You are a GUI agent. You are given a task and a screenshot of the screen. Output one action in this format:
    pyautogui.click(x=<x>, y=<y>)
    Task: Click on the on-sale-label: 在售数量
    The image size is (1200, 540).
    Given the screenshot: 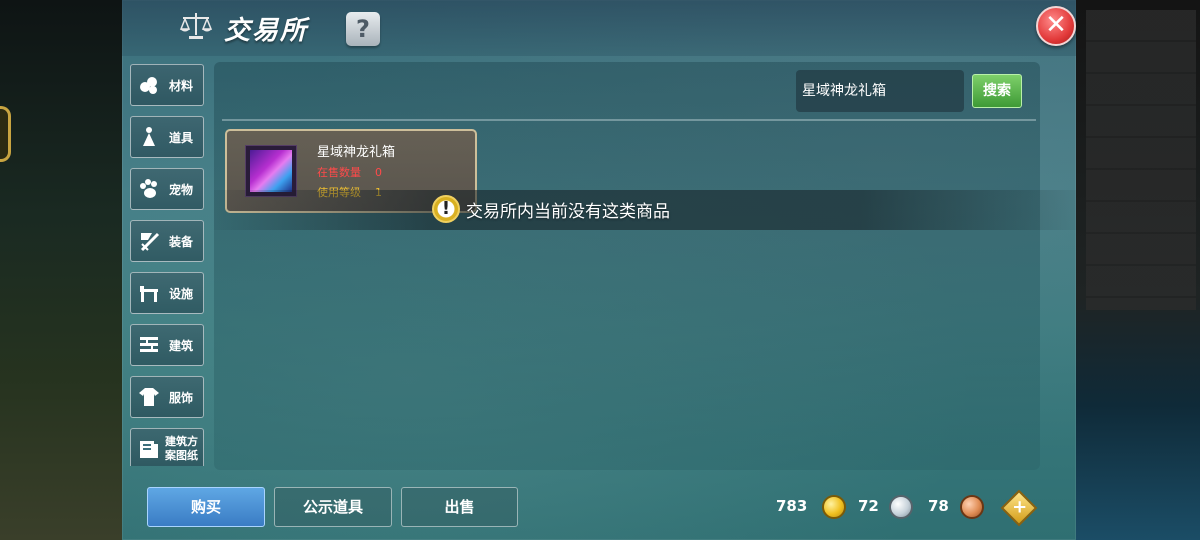 What is the action you would take?
    pyautogui.click(x=339, y=172)
    